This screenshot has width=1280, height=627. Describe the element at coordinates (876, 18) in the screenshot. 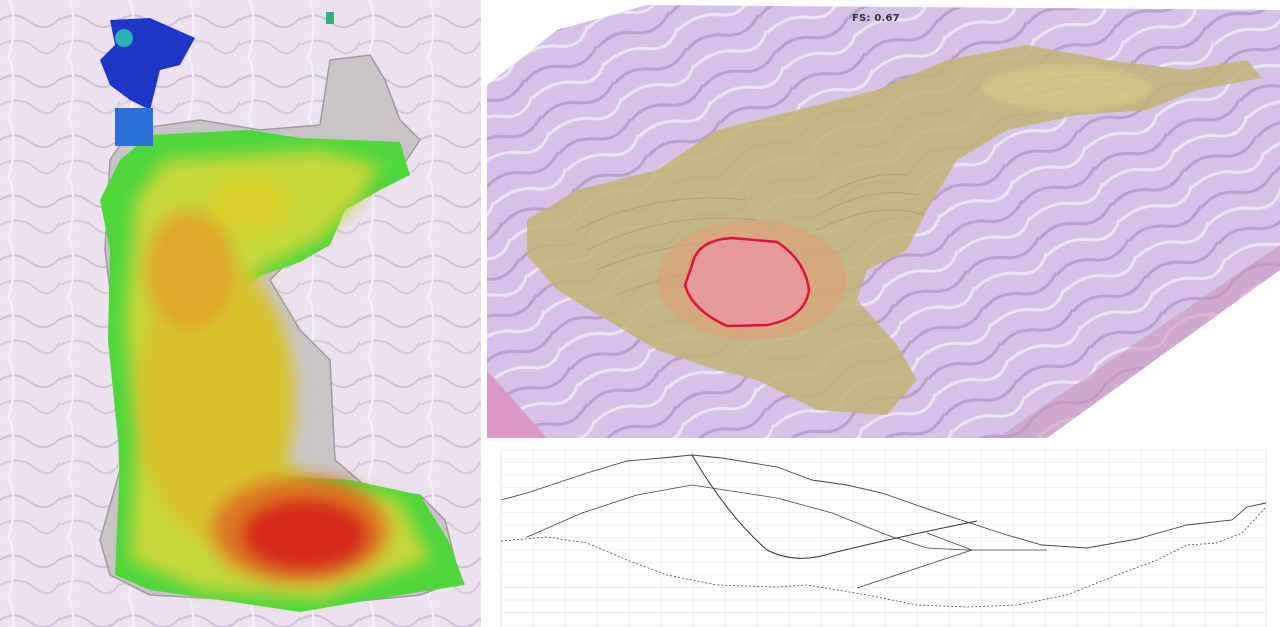

I see `factor-of-safety-label: FS: 0.67` at that location.